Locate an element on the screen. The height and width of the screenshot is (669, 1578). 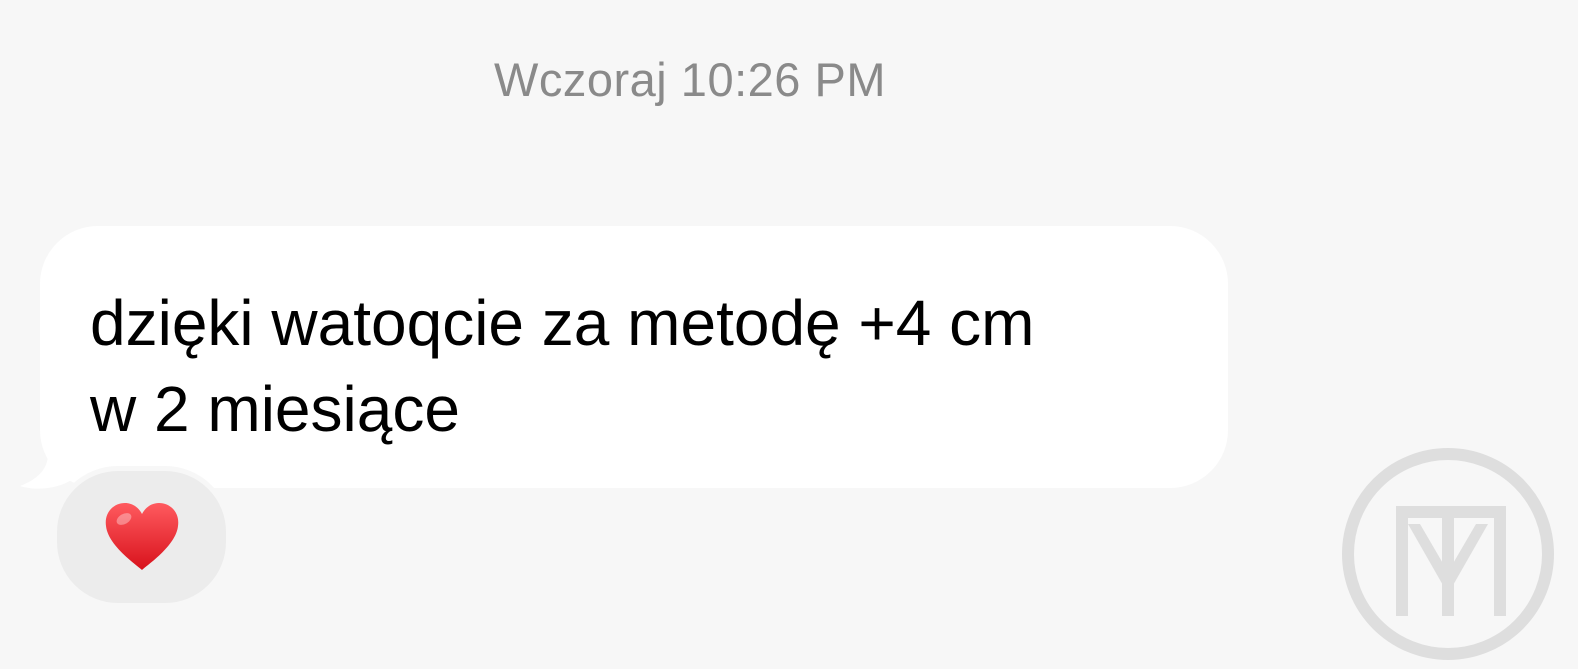
reaction-badge is located at coordinates (141, 537).